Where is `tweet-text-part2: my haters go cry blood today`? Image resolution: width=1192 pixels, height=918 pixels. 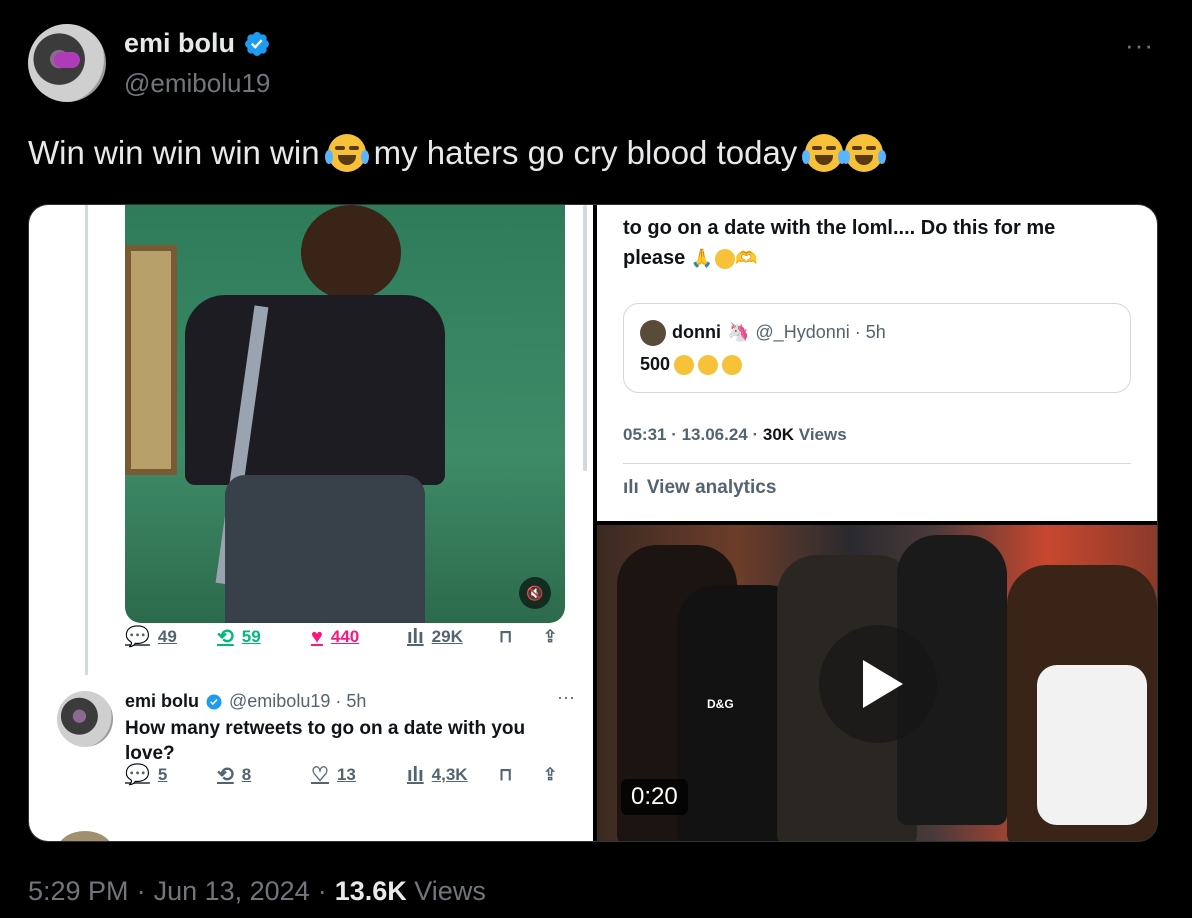
tweet-text-part2: my haters go cry blood today is located at coordinates (585, 152).